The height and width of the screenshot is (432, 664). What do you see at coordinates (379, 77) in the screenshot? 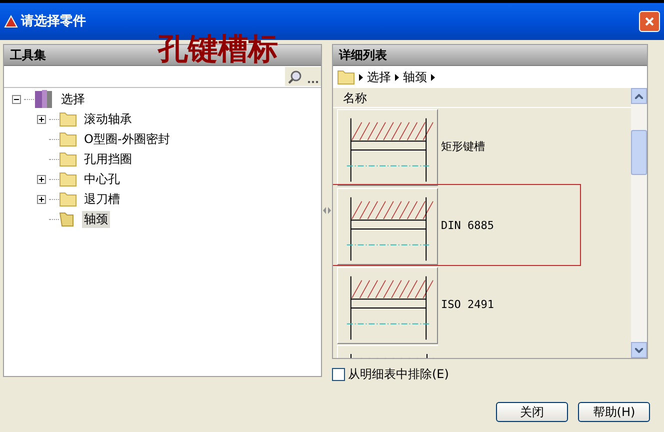
I see `breadcrumb-item: 选择` at bounding box center [379, 77].